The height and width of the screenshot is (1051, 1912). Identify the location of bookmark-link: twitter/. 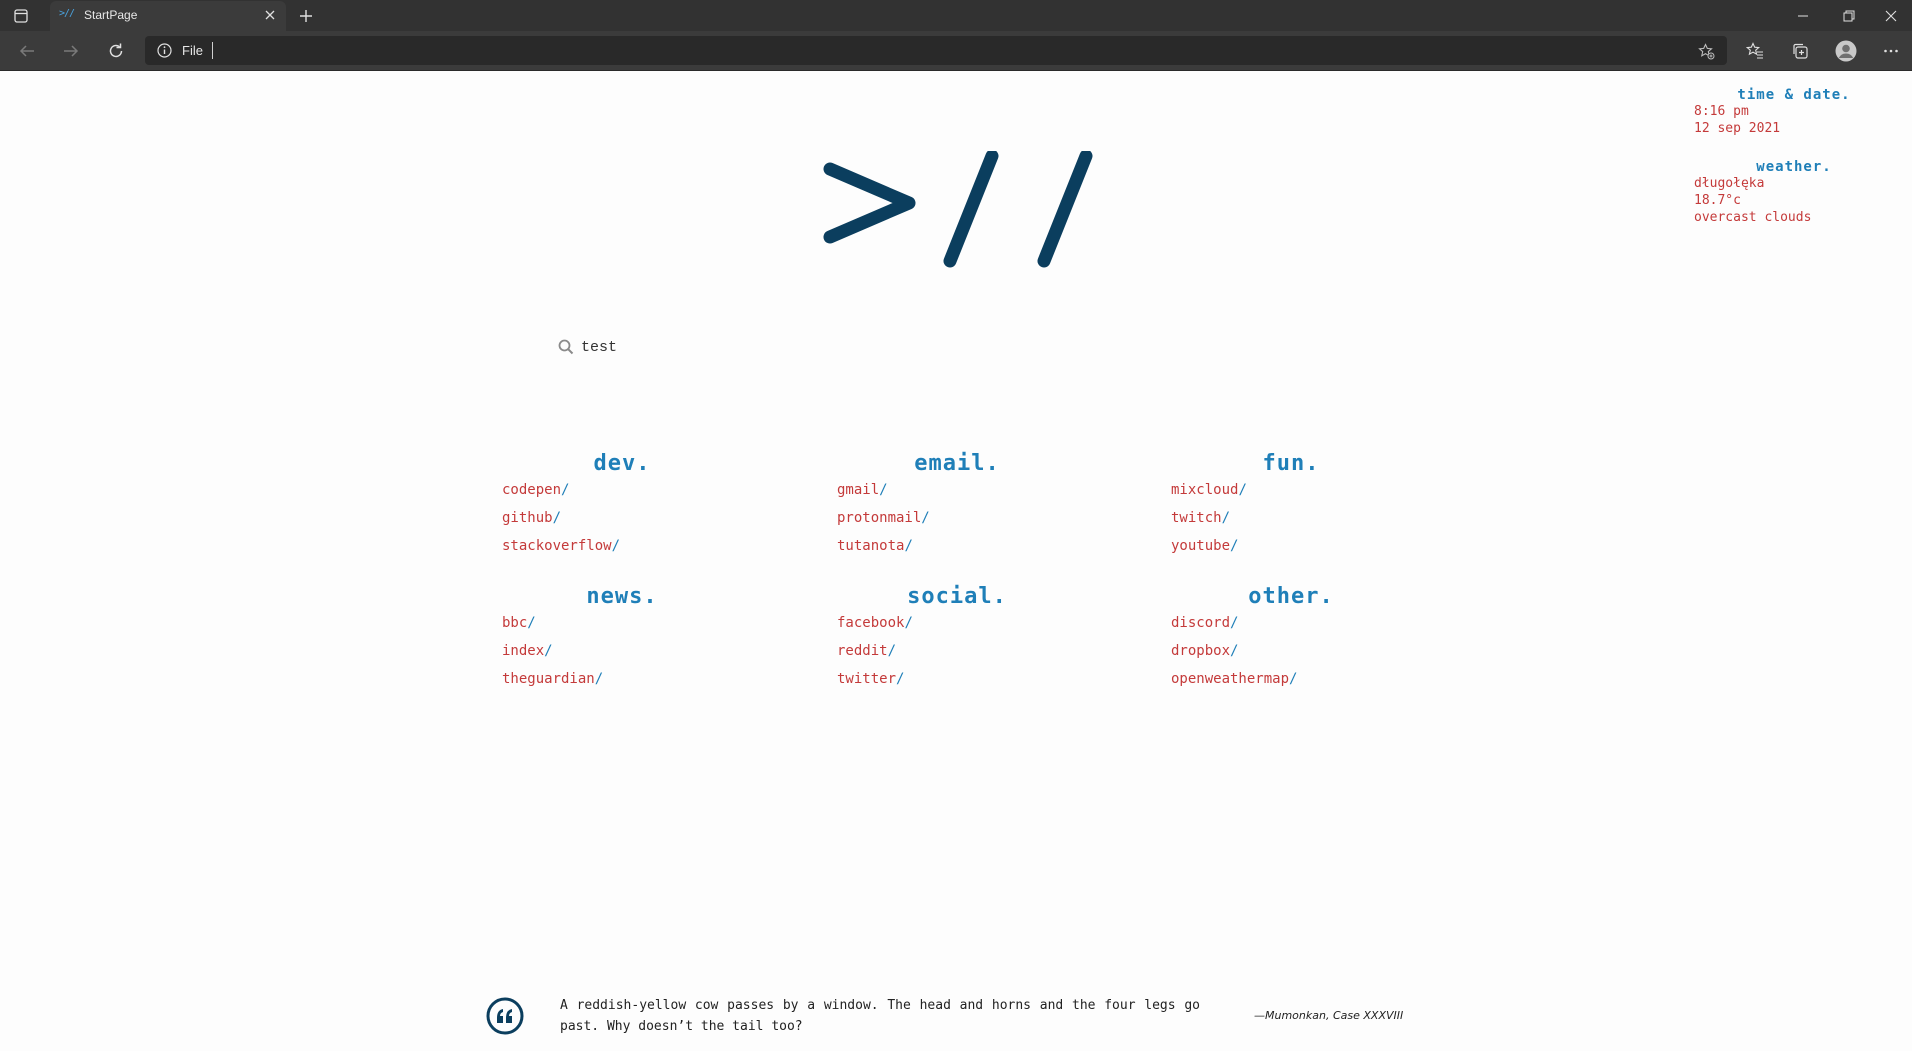
(987, 682).